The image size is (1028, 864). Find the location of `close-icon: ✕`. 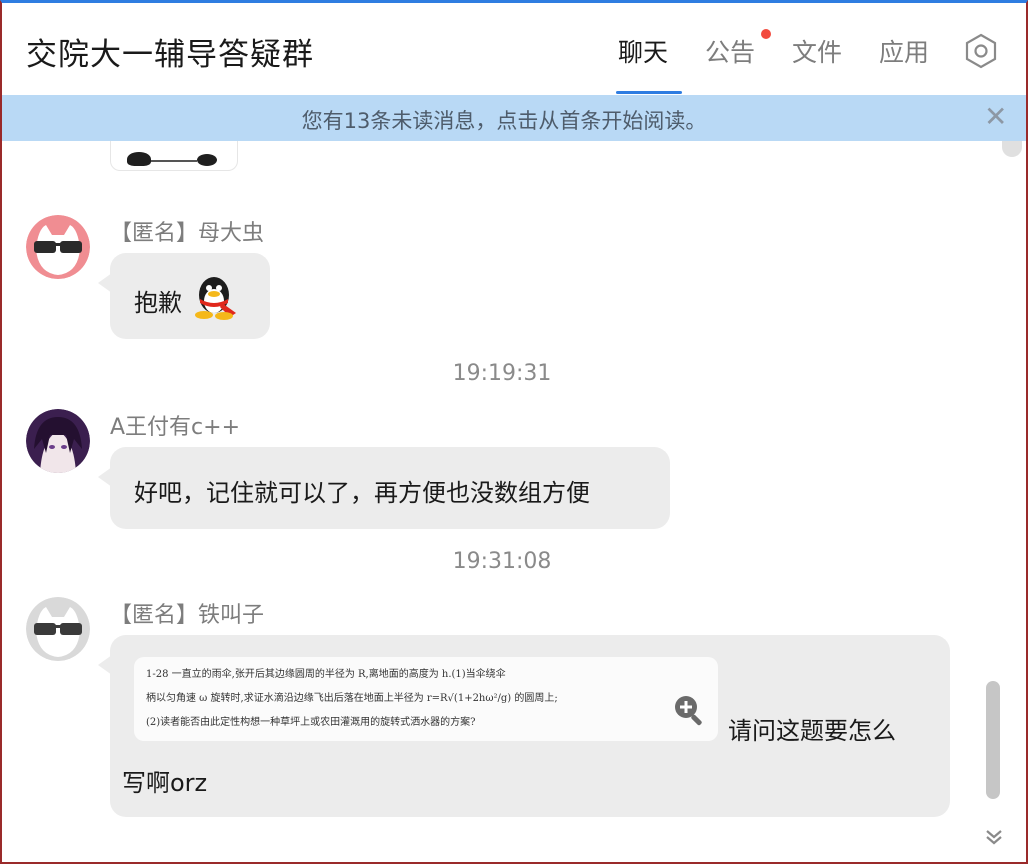

close-icon: ✕ is located at coordinates (995, 117).